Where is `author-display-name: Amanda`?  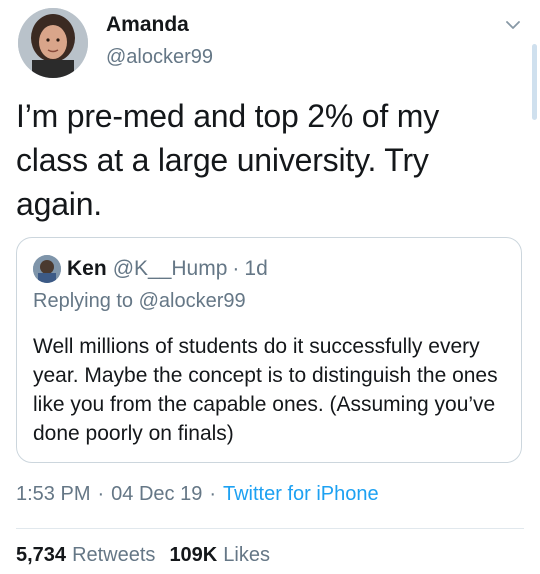
author-display-name: Amanda is located at coordinates (159, 25).